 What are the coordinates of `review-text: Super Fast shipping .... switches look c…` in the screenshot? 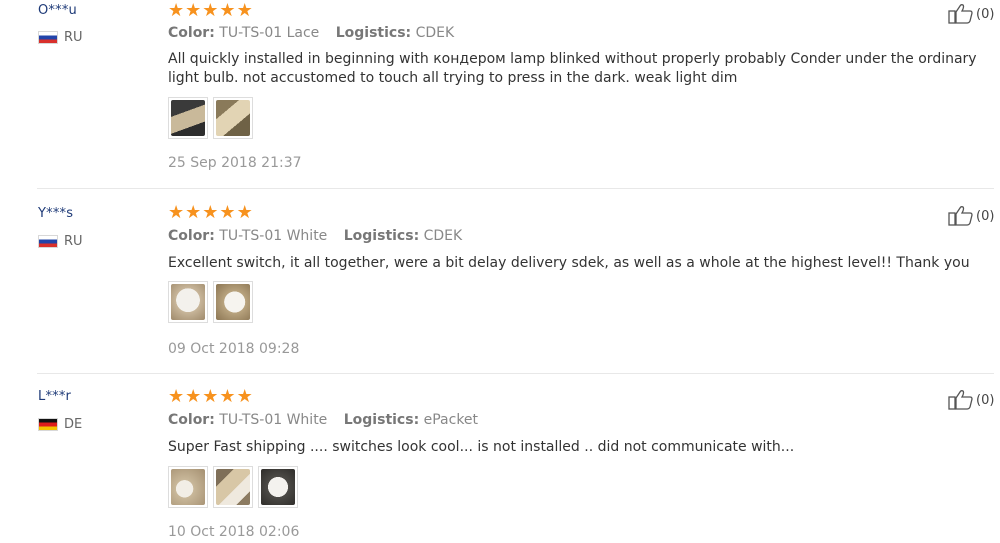 It's located at (481, 447).